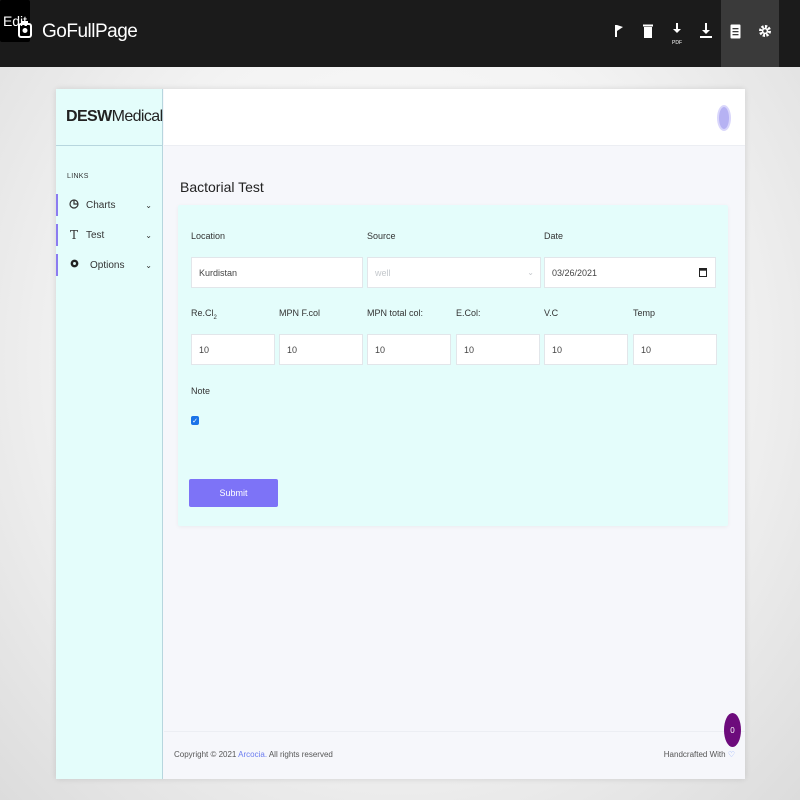 The image size is (800, 800). What do you see at coordinates (300, 313) in the screenshot?
I see `mpn-fcol-label: MPN F.col` at bounding box center [300, 313].